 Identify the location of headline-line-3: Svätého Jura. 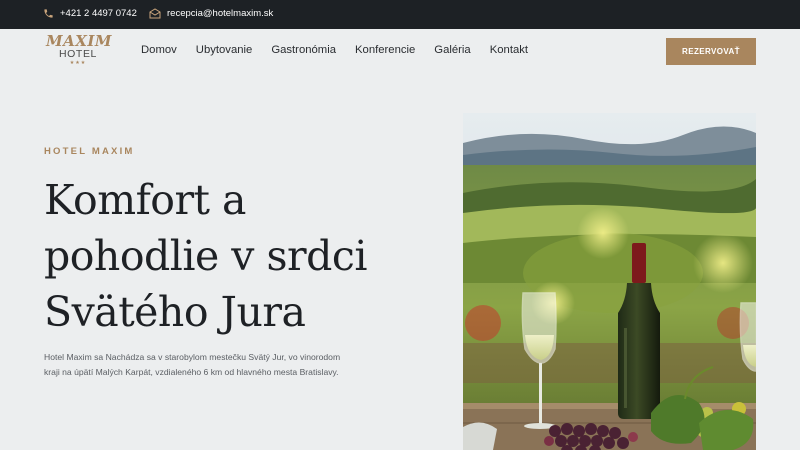
(175, 312).